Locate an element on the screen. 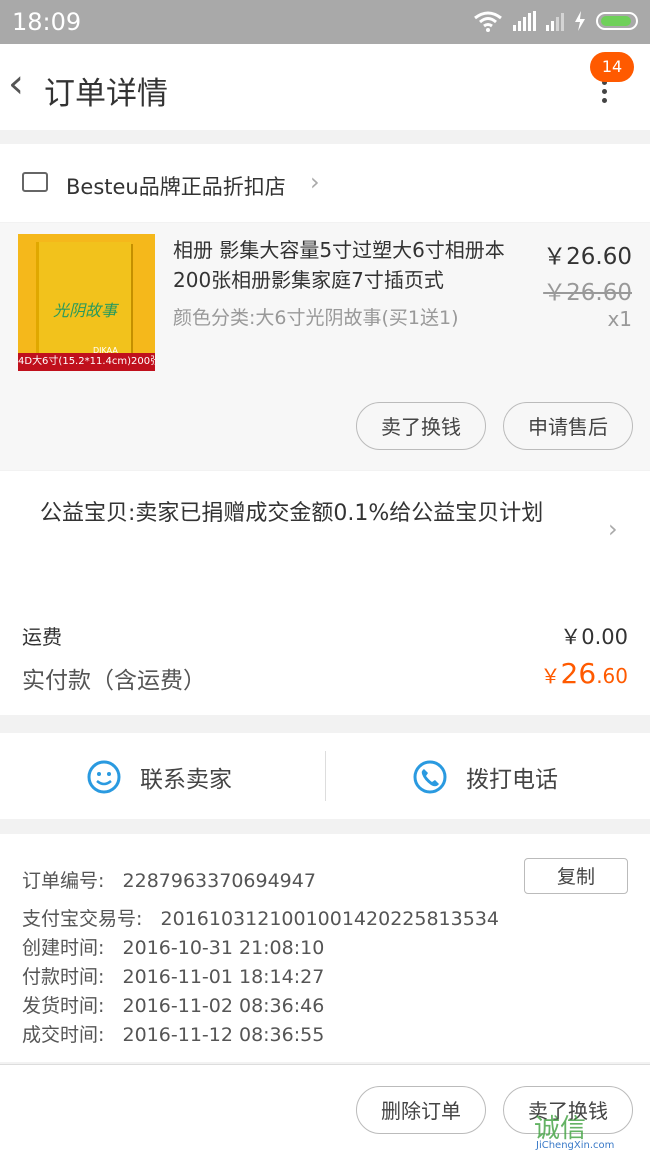 Image resolution: width=650 pixels, height=1156 pixels. shop-name: Besteu品牌正品折扣店 is located at coordinates (176, 187).